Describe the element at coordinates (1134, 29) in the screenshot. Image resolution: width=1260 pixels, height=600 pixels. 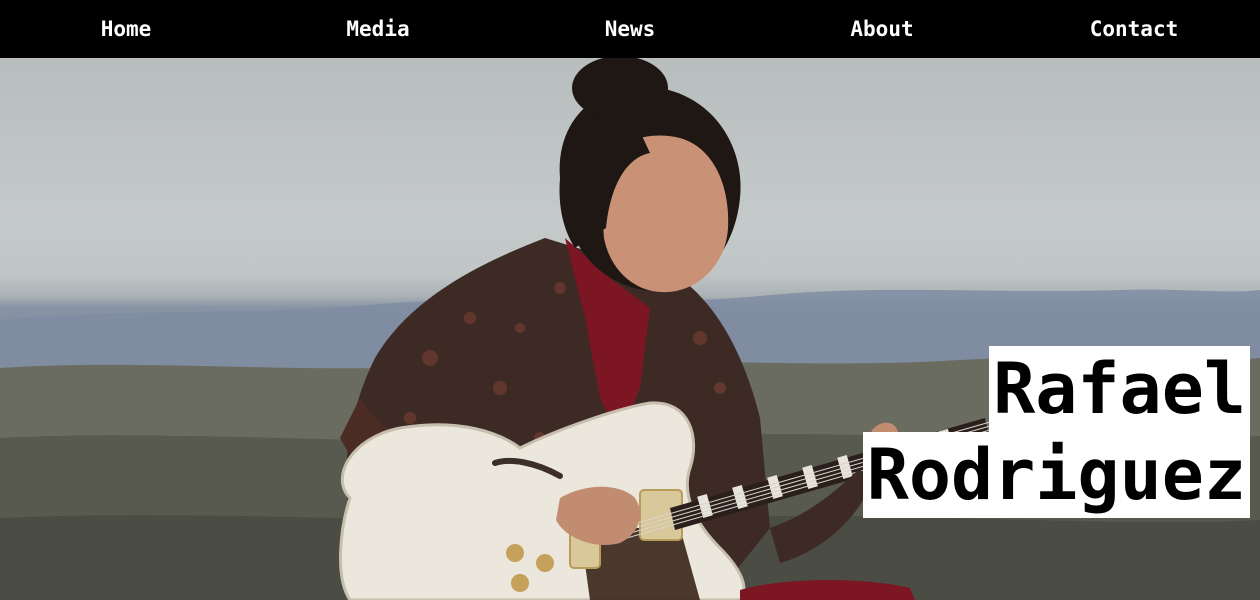
I see `nav-link-contact: Contact` at that location.